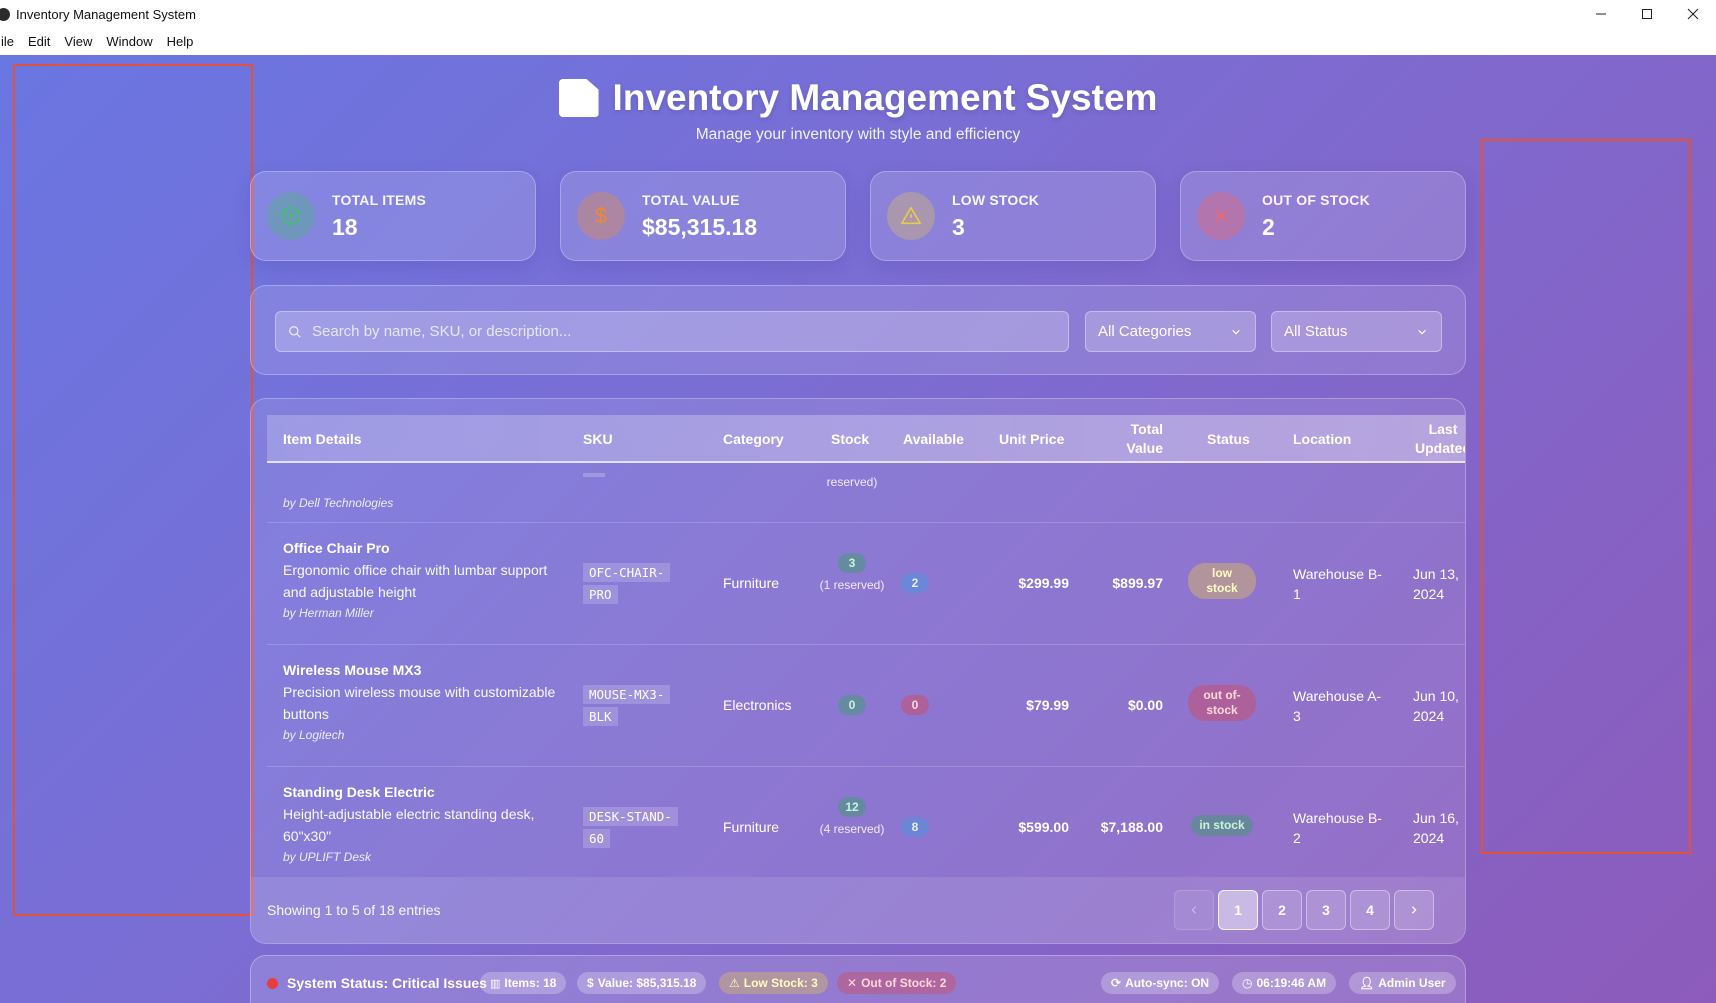  I want to click on location-cell: Warehouse B-1, so click(1337, 584).